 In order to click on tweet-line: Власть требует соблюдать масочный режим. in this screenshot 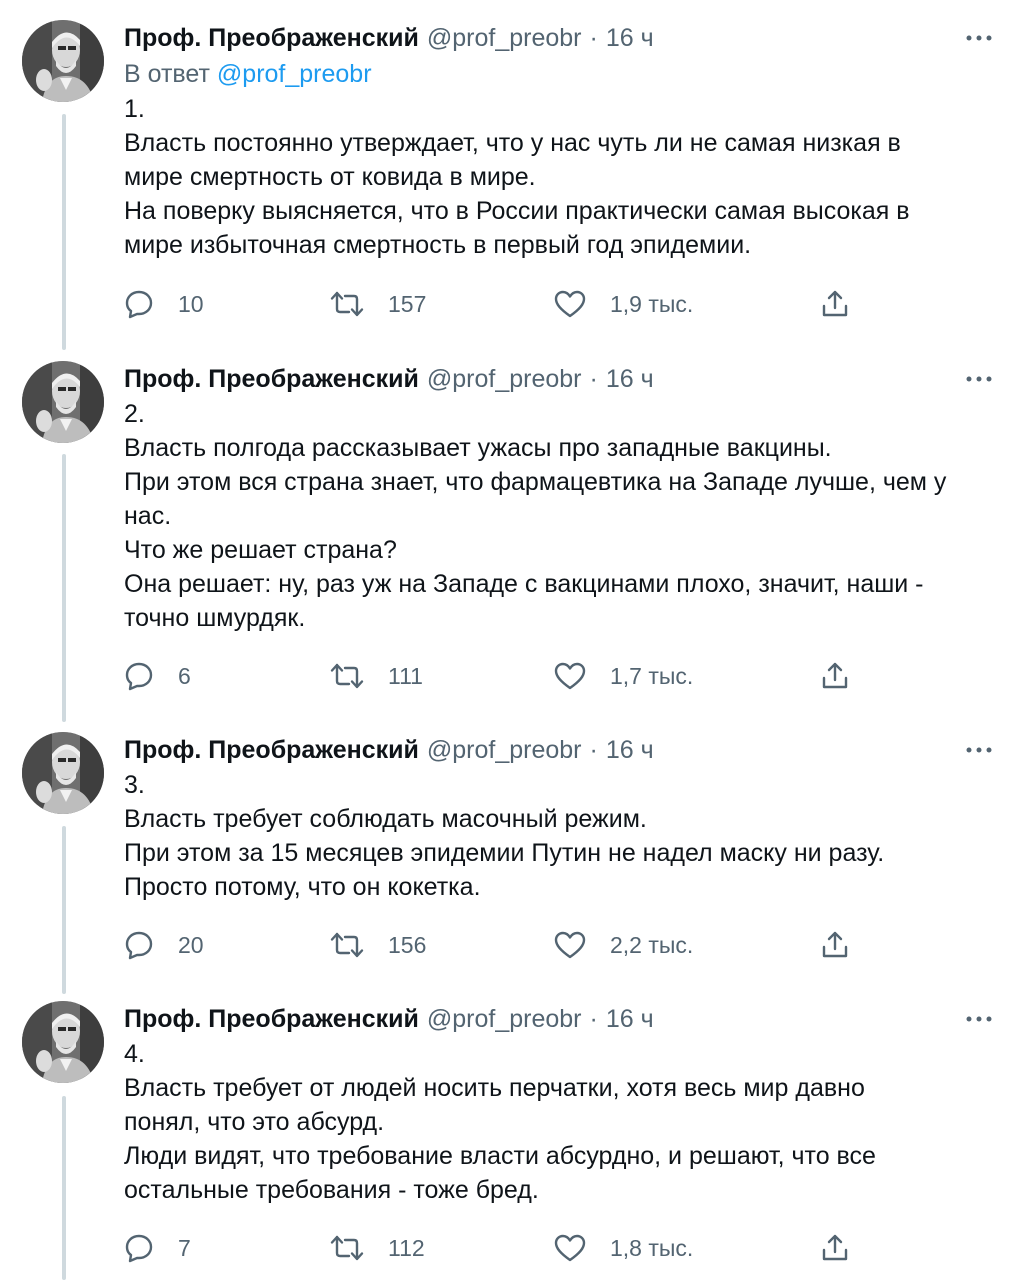, I will do `click(385, 819)`.